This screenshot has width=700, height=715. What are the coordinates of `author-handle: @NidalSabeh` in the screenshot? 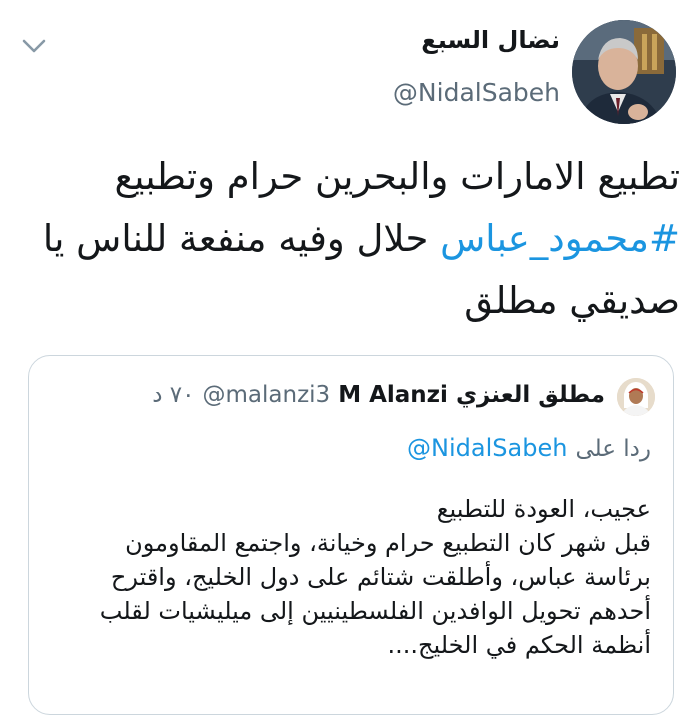 It's located at (476, 92).